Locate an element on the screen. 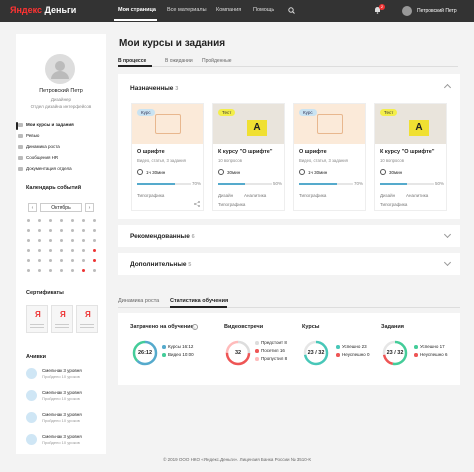 The width and height of the screenshot is (474, 472). tab-in-progress: В процессе is located at coordinates (132, 61).